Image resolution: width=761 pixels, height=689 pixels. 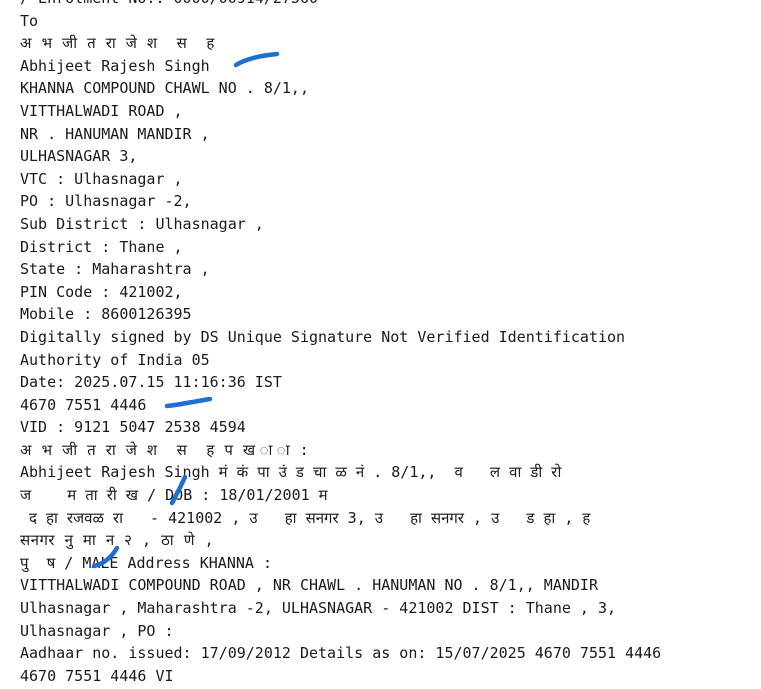 What do you see at coordinates (174, 495) in the screenshot?
I see `dob-line: ज म ता री ख / DOB : 18/01/2001 म` at bounding box center [174, 495].